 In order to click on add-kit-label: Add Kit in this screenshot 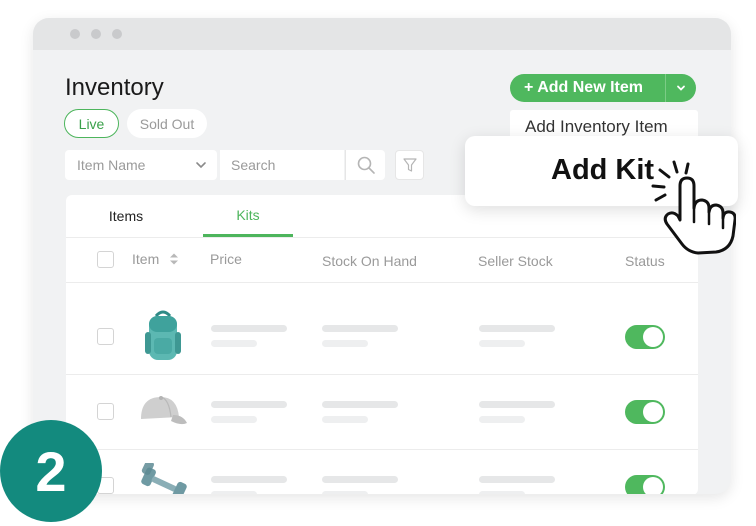, I will do `click(603, 170)`.